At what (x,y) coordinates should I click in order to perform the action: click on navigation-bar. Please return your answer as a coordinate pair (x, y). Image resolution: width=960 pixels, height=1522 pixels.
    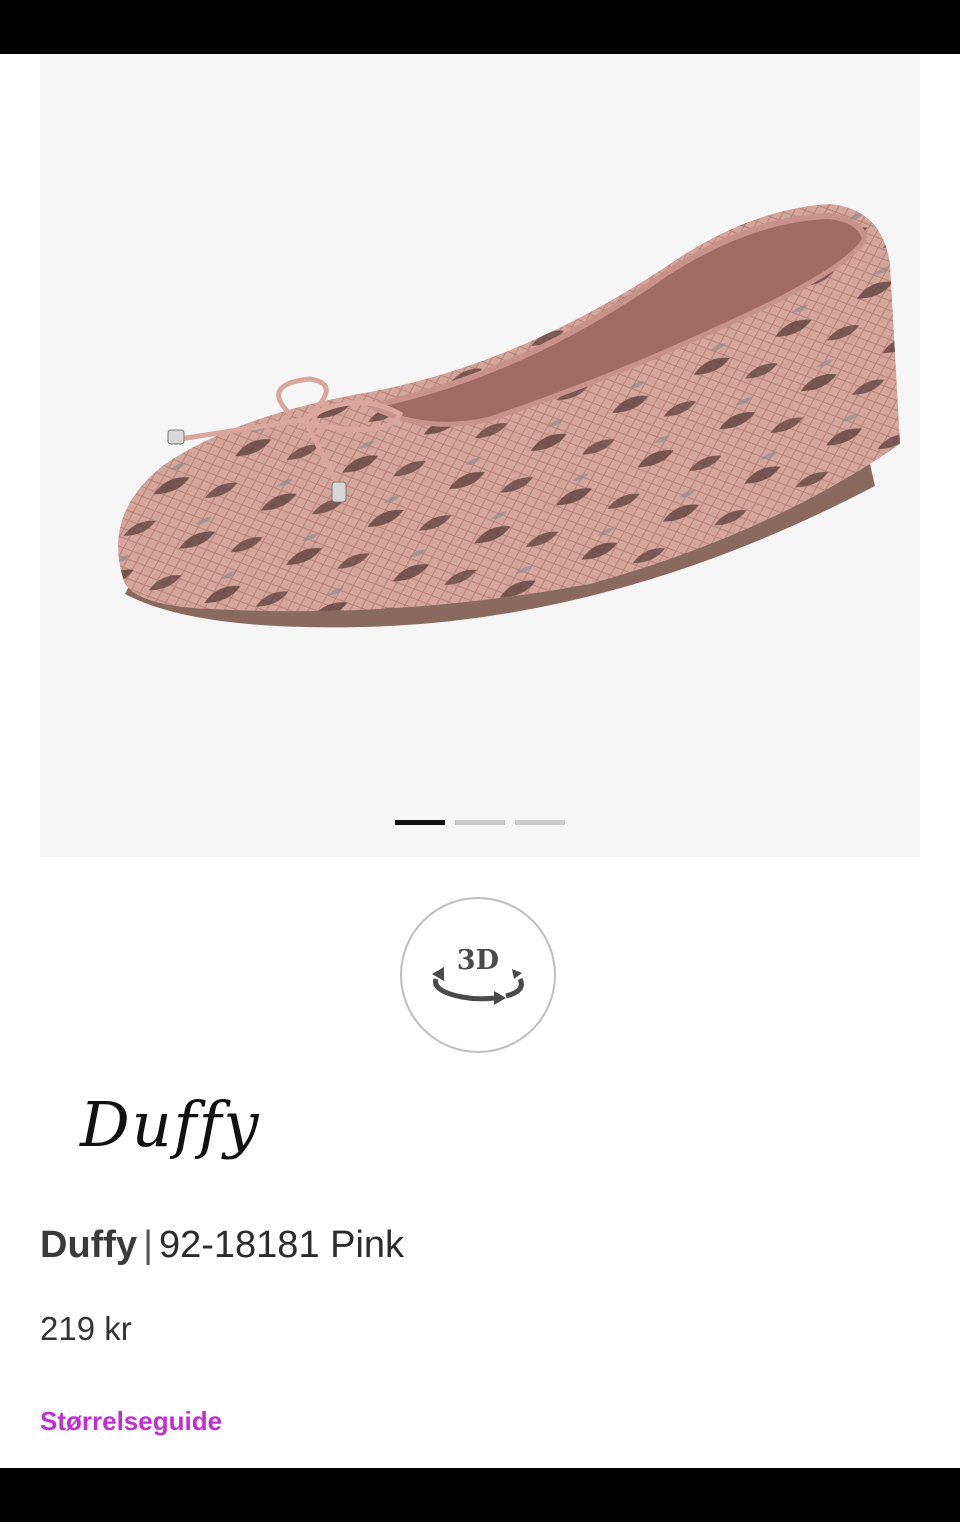
    Looking at the image, I should click on (480, 1495).